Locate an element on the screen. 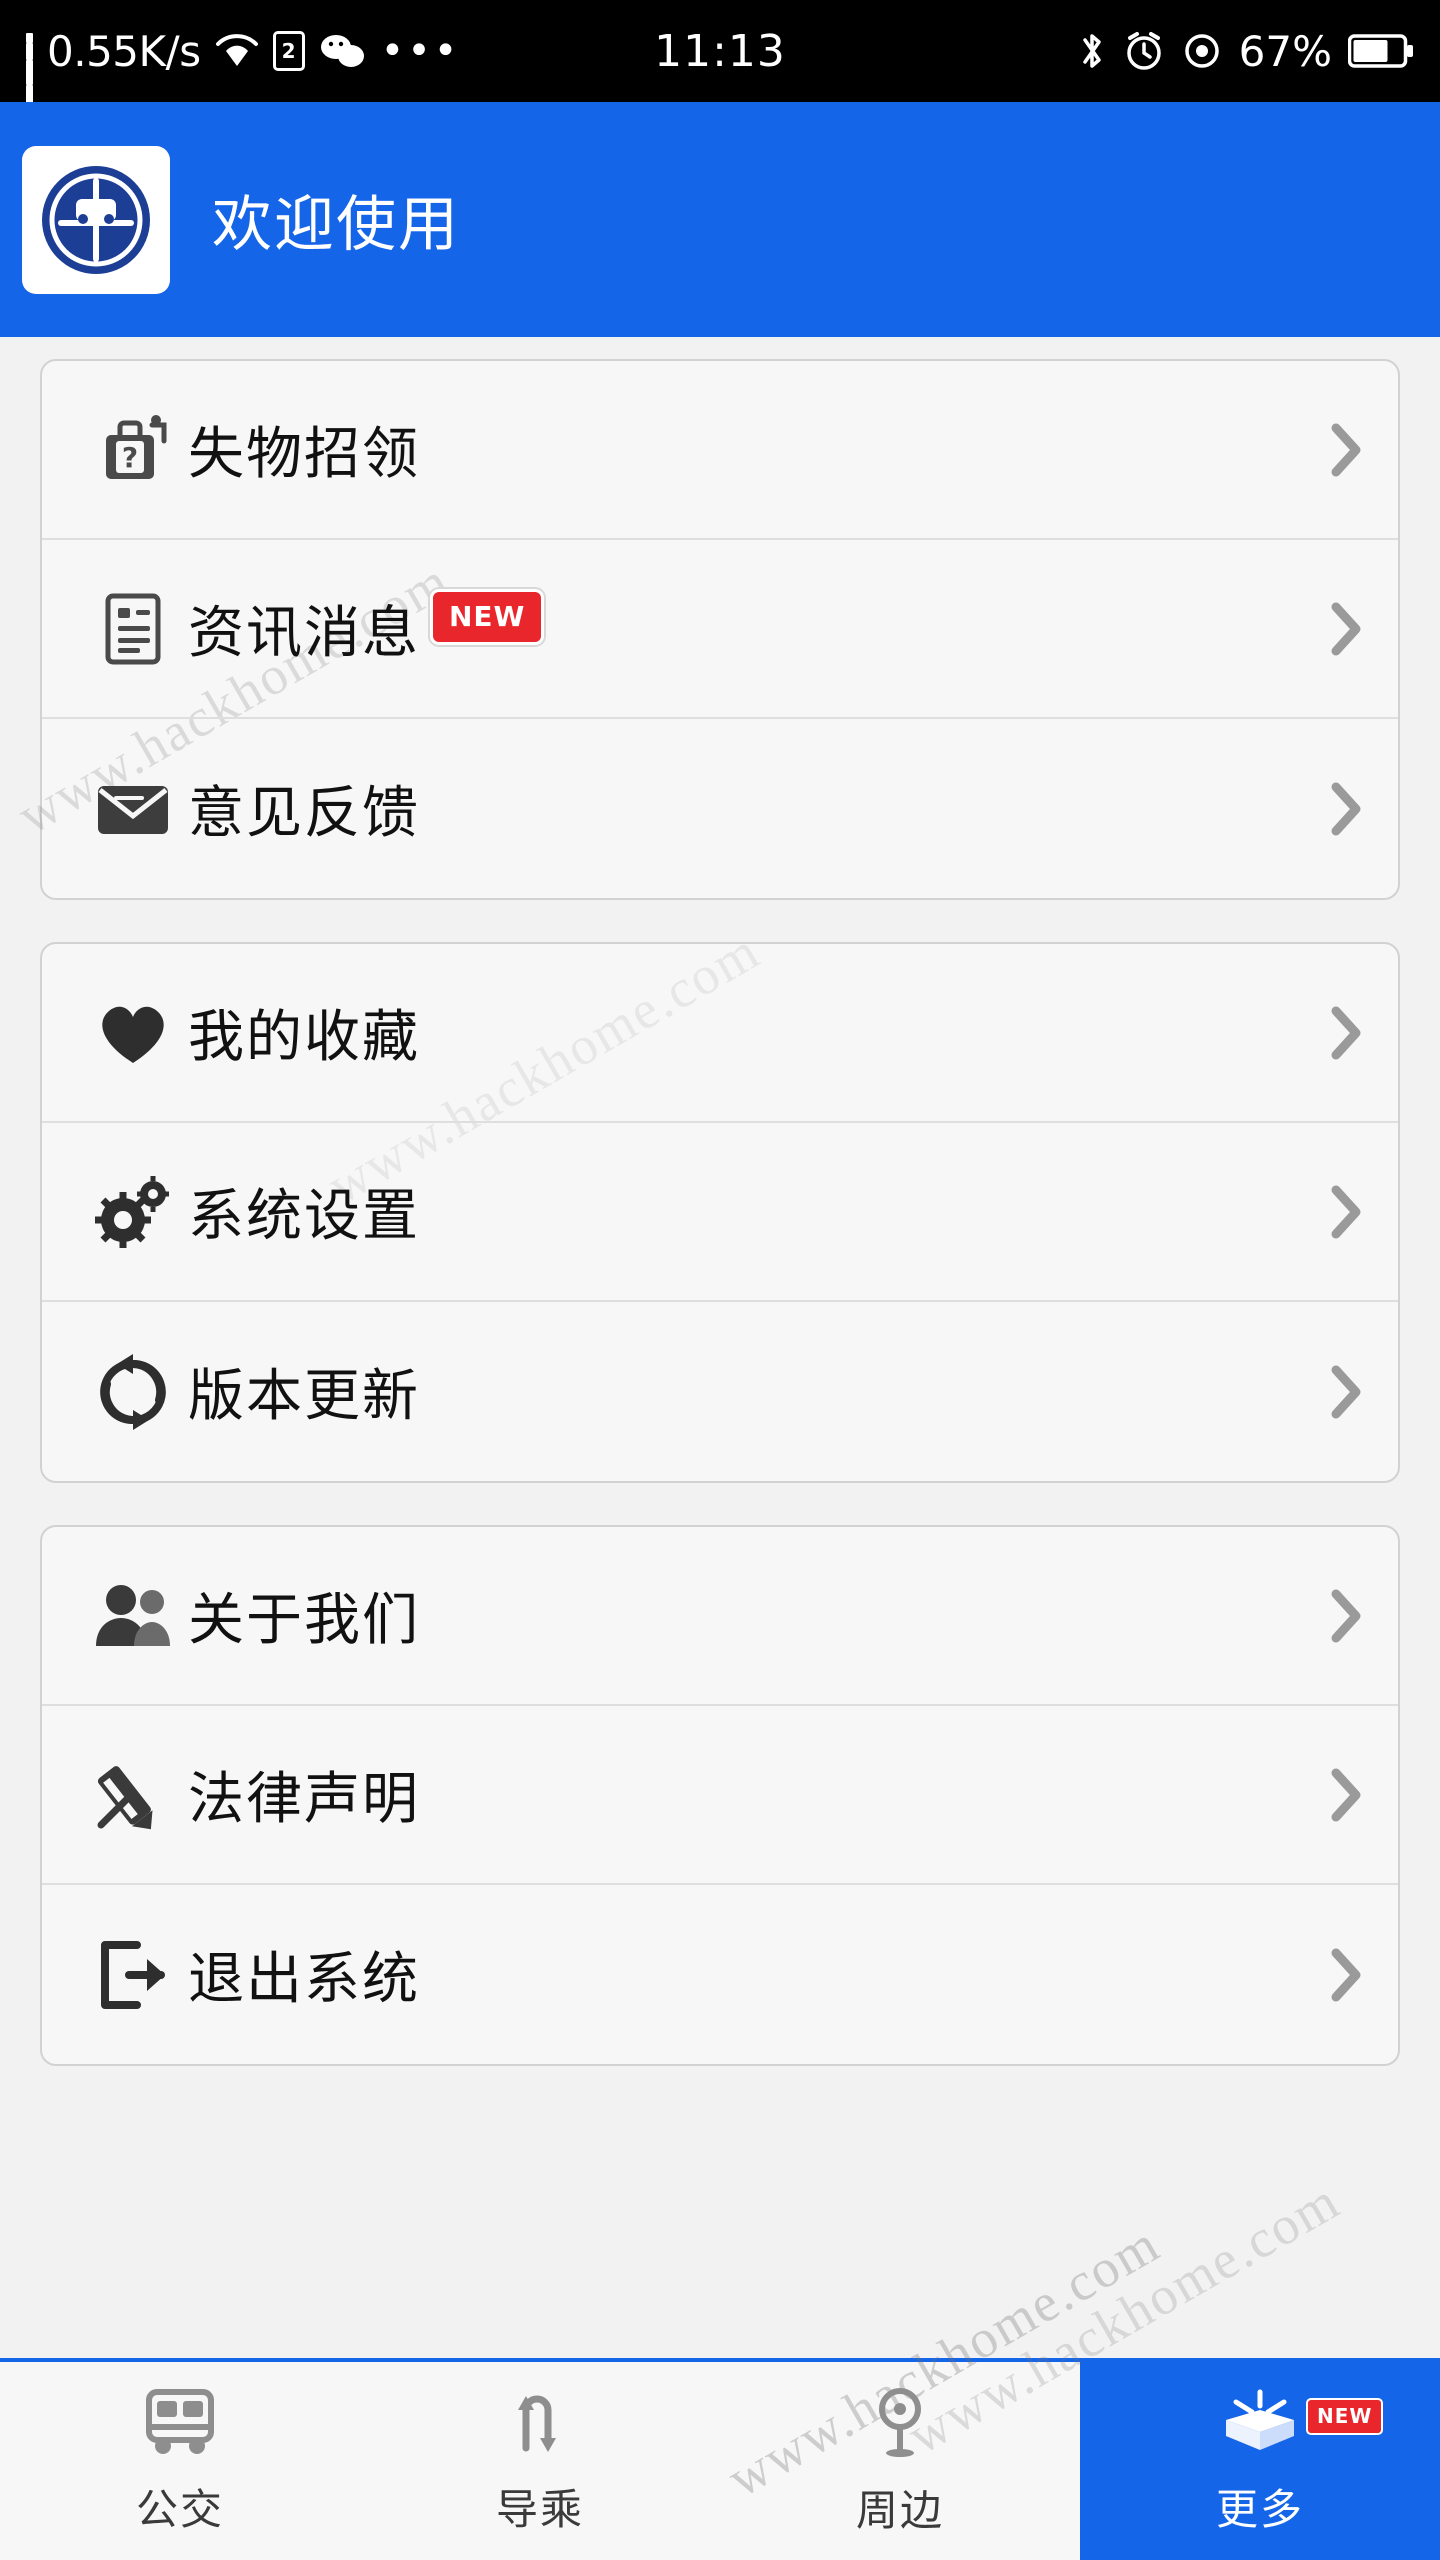 Image resolution: width=1440 pixels, height=2560 pixels. menu-item-label: 系统设置 is located at coordinates (304, 1216).